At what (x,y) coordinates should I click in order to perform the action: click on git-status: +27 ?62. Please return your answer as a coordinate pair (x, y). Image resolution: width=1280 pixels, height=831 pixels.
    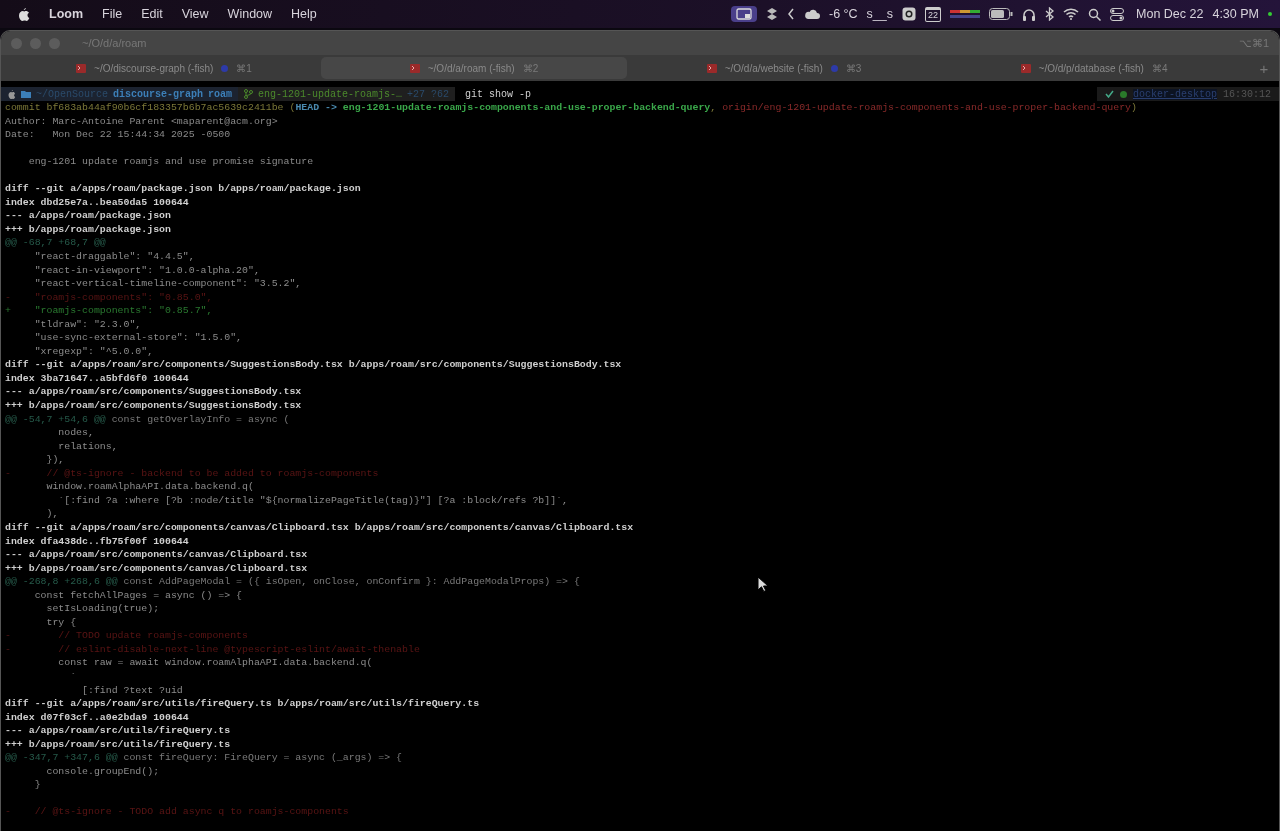
    Looking at the image, I should click on (428, 94).